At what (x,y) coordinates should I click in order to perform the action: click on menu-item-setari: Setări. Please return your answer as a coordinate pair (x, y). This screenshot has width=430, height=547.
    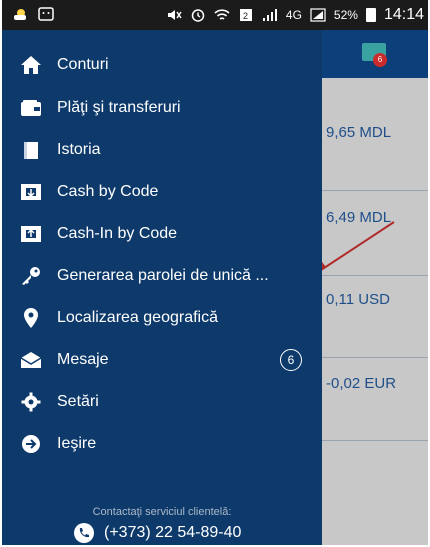
    Looking at the image, I should click on (162, 402).